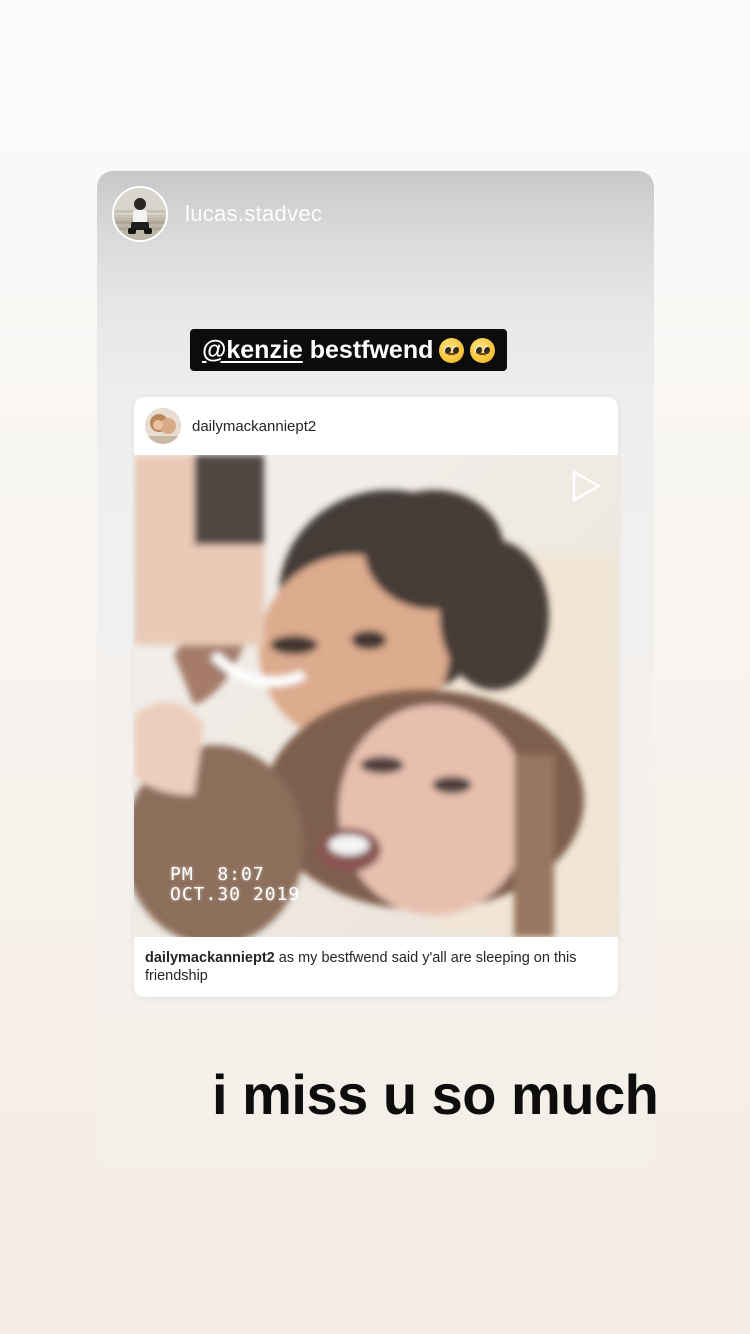 This screenshot has height=1334, width=750. Describe the element at coordinates (235, 884) in the screenshot. I see `video-timestamp: PM 8:07 OCT.30 2019` at that location.